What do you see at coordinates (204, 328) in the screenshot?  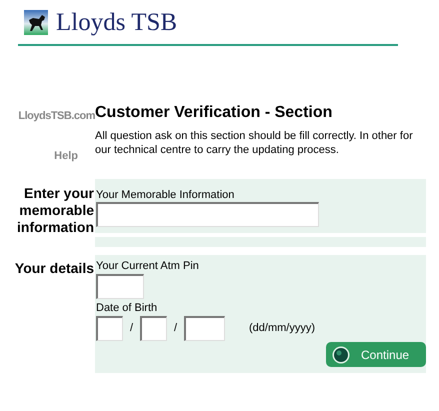 I see `year-input-field` at bounding box center [204, 328].